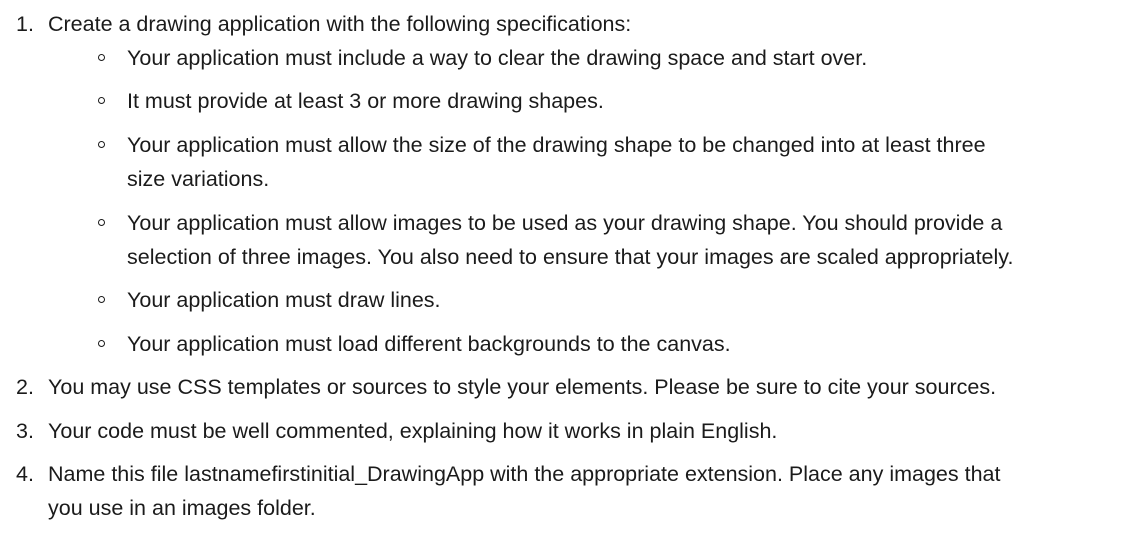  What do you see at coordinates (182, 508) in the screenshot?
I see `list-item-text-line-2: you use in an images folder.` at bounding box center [182, 508].